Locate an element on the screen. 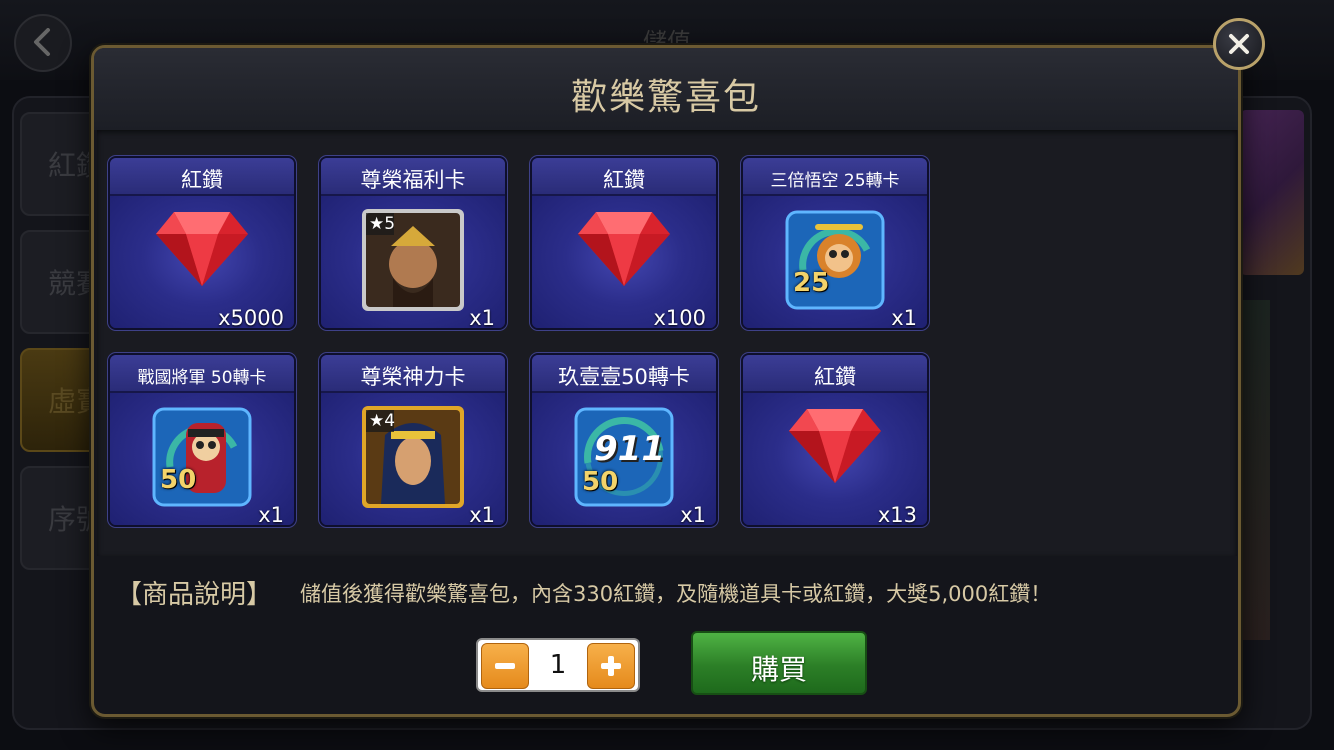 Image resolution: width=1334 pixels, height=750 pixels. description-label: 【商品說明】 is located at coordinates (194, 595).